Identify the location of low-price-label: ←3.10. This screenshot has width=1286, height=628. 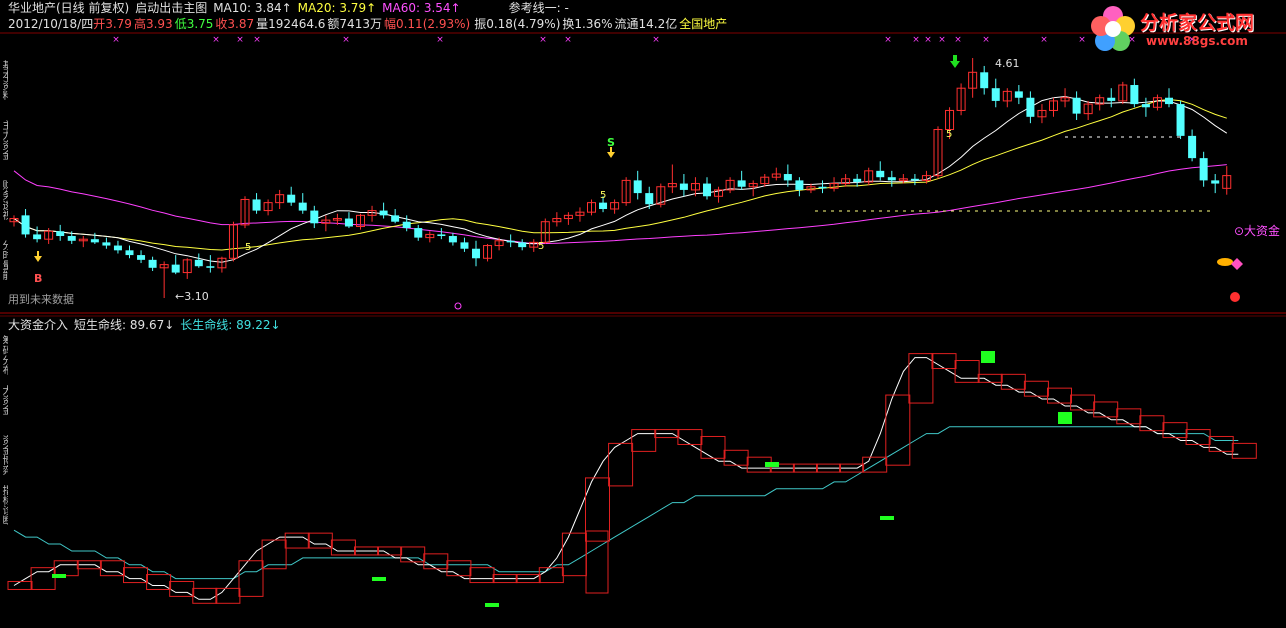
(192, 296).